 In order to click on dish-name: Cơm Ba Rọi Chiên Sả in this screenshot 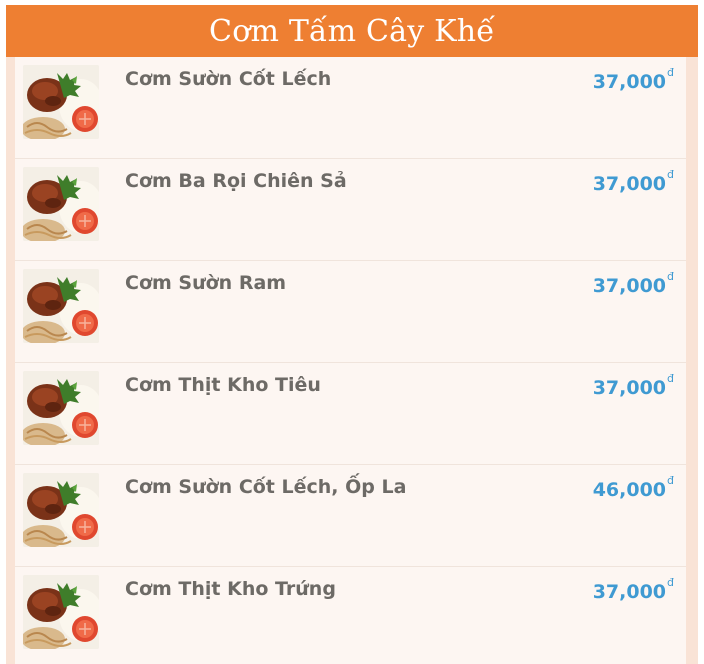, I will do `click(236, 181)`.